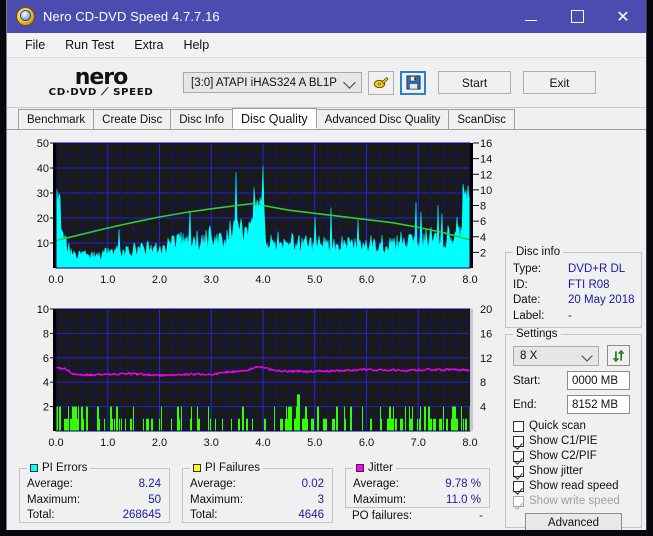 This screenshot has height=536, width=653. What do you see at coordinates (89, 45) in the screenshot?
I see `menu-item-run-test: Run Test` at bounding box center [89, 45].